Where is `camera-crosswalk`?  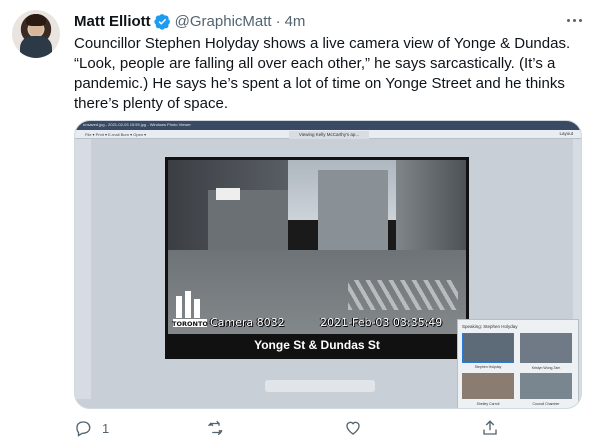 camera-crosswalk is located at coordinates (403, 295).